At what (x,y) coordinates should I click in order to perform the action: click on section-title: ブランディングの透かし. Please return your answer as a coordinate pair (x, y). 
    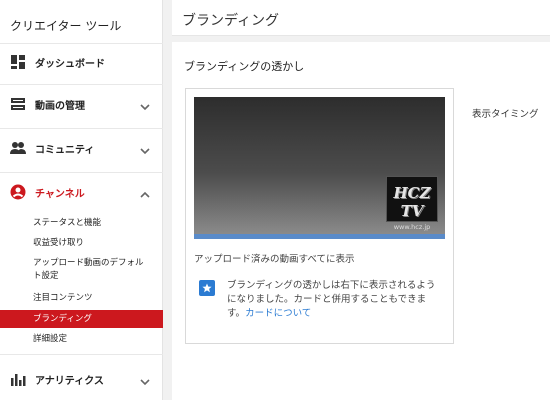
    Looking at the image, I should click on (244, 66).